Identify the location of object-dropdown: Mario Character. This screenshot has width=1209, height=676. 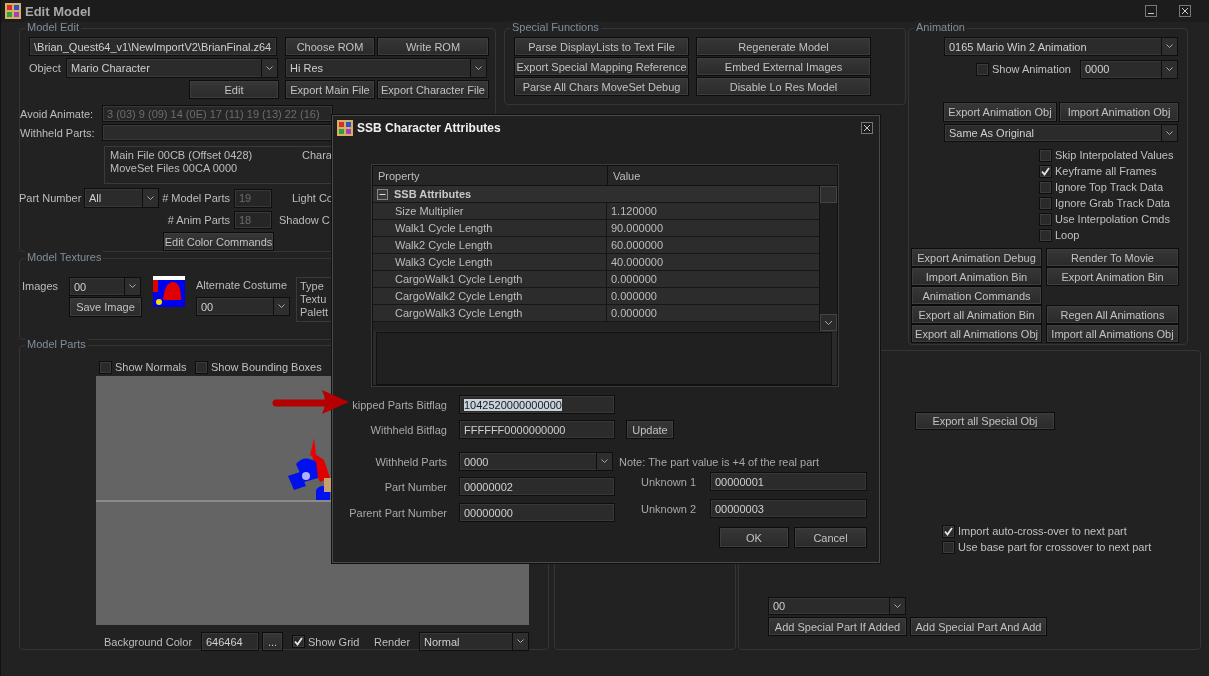
(172, 68).